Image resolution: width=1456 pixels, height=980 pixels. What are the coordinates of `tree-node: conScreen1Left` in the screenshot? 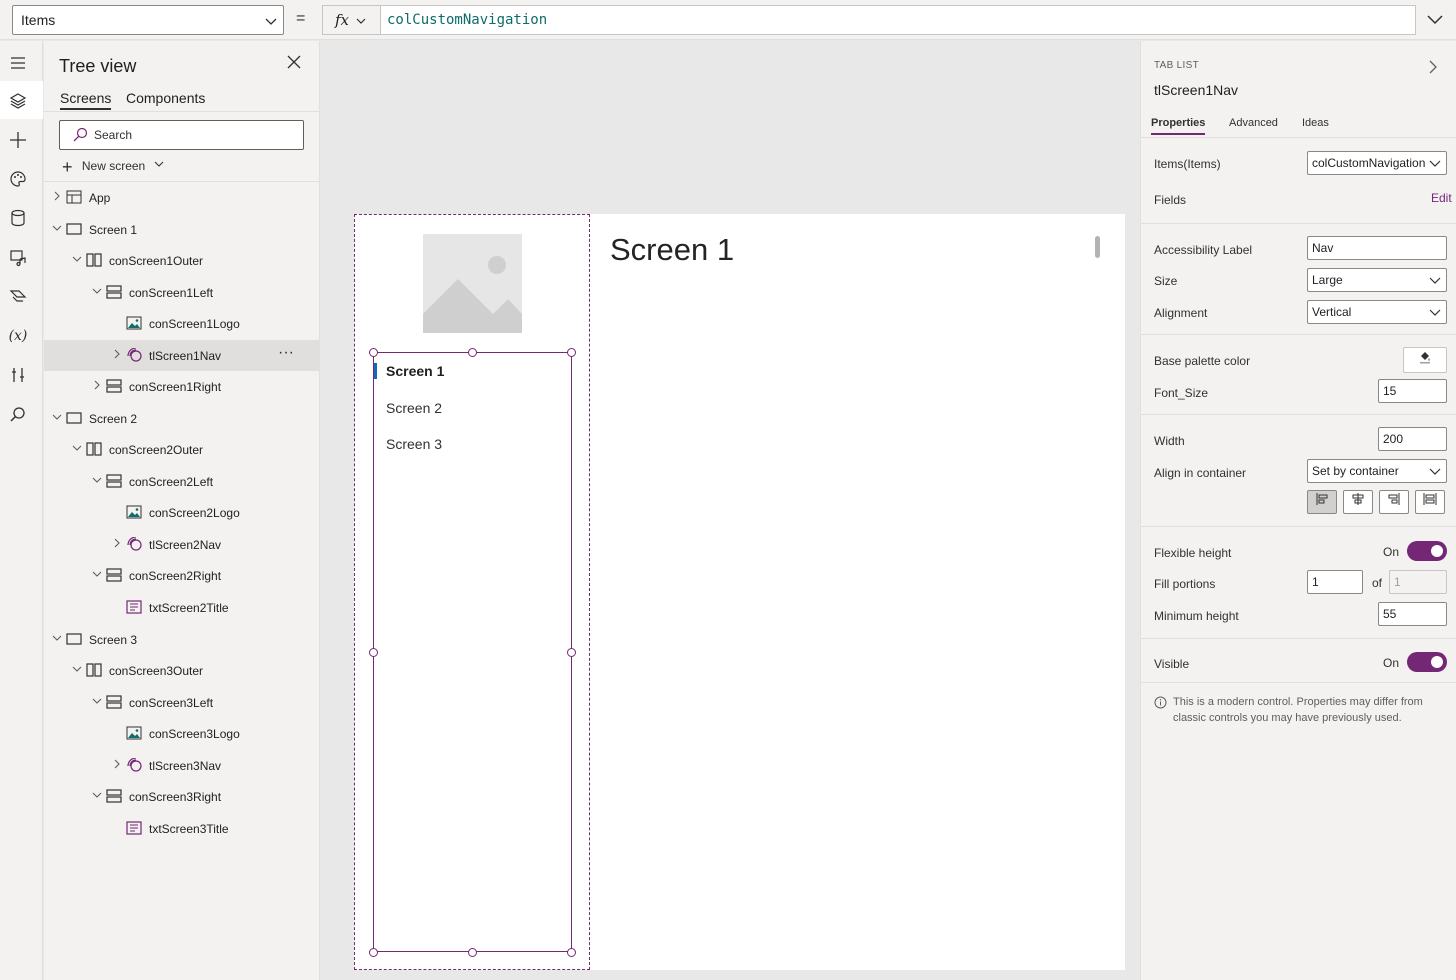 It's located at (182, 292).